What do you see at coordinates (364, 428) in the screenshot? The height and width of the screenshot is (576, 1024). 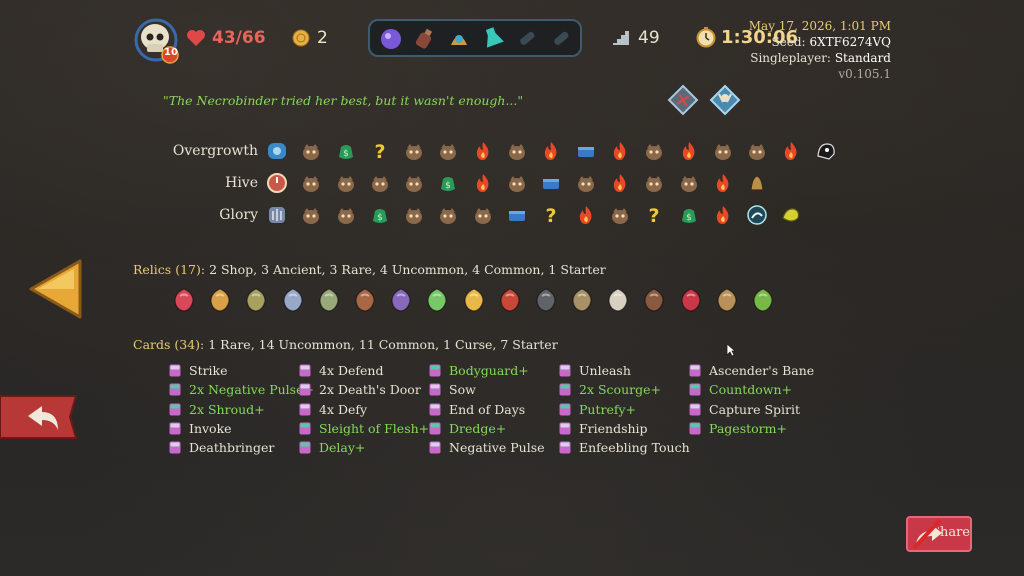 I see `card-entry: Sleight of Flesh+` at bounding box center [364, 428].